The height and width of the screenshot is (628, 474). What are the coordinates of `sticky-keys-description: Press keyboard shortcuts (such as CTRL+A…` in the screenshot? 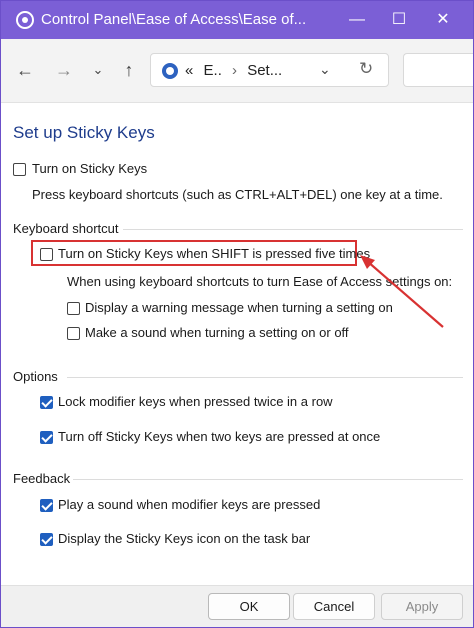 It's located at (237, 194).